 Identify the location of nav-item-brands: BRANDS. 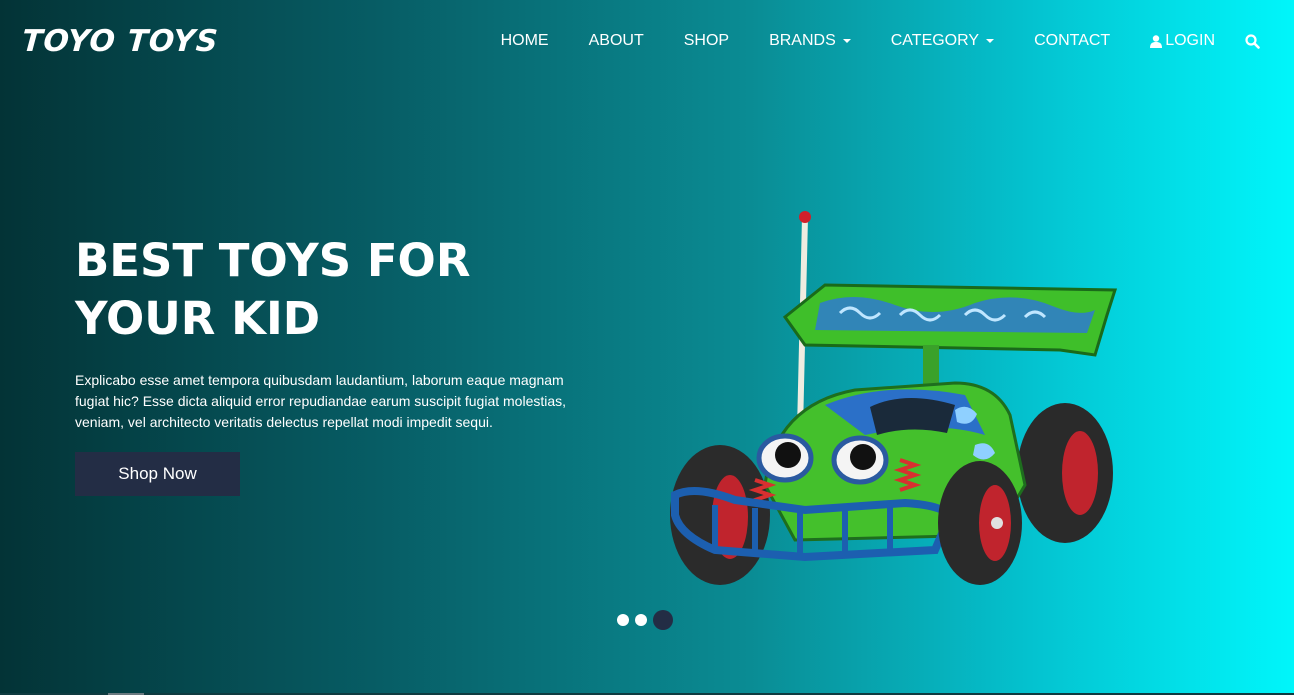
(810, 41).